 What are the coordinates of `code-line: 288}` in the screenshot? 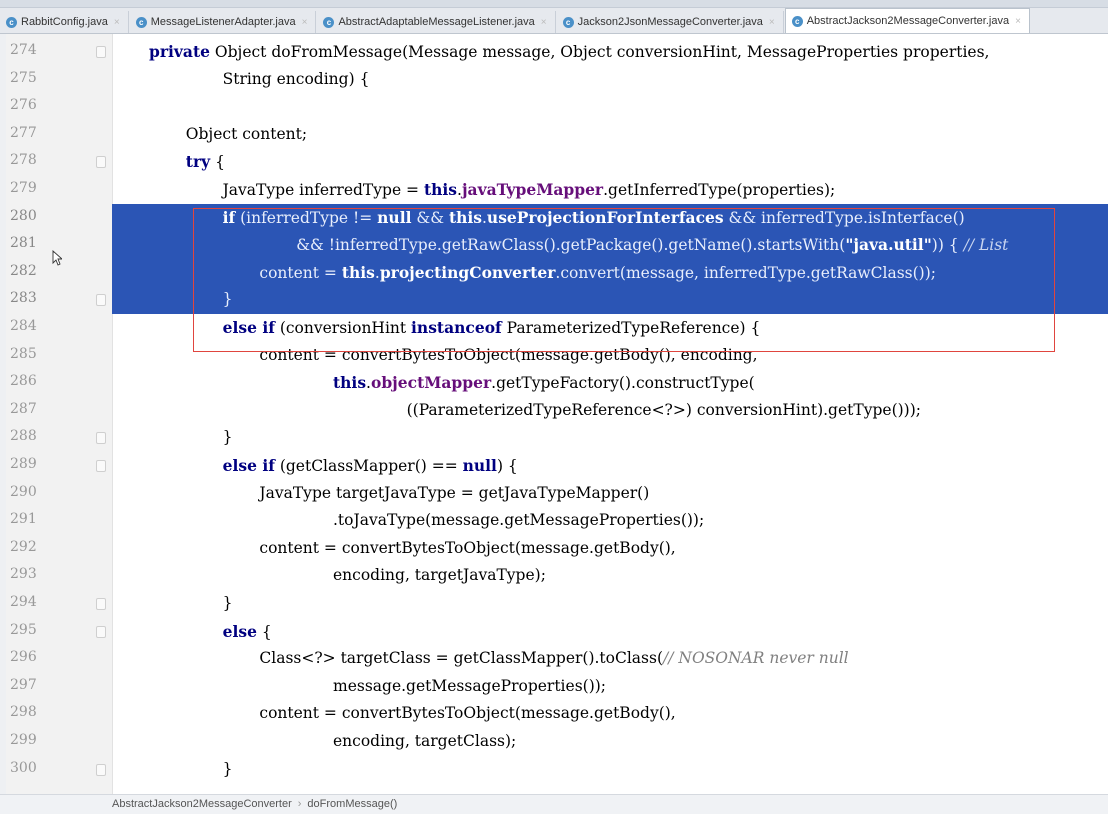 It's located at (557, 438).